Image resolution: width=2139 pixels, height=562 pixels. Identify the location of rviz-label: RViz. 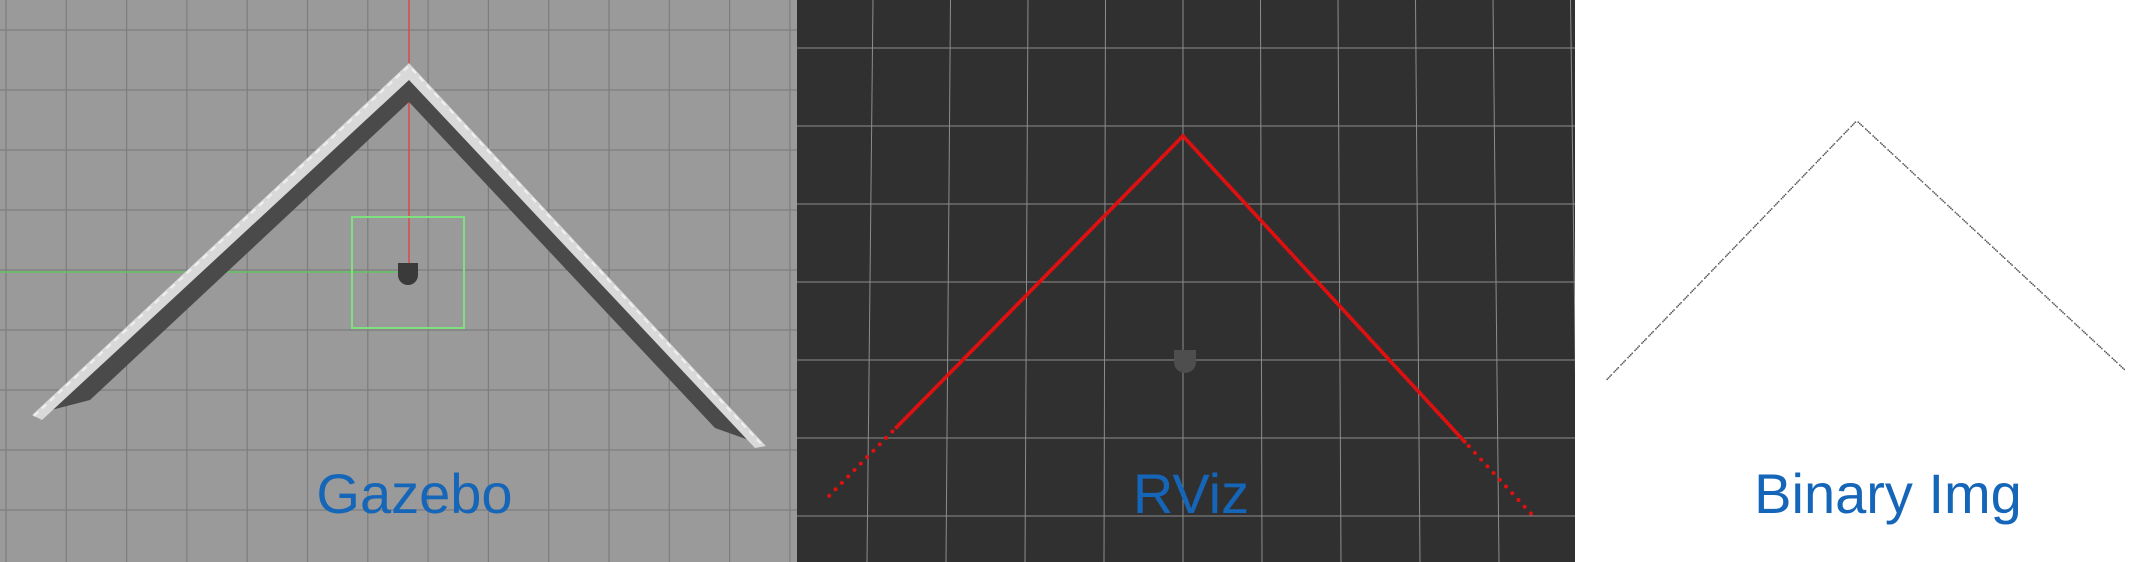
(1191, 493).